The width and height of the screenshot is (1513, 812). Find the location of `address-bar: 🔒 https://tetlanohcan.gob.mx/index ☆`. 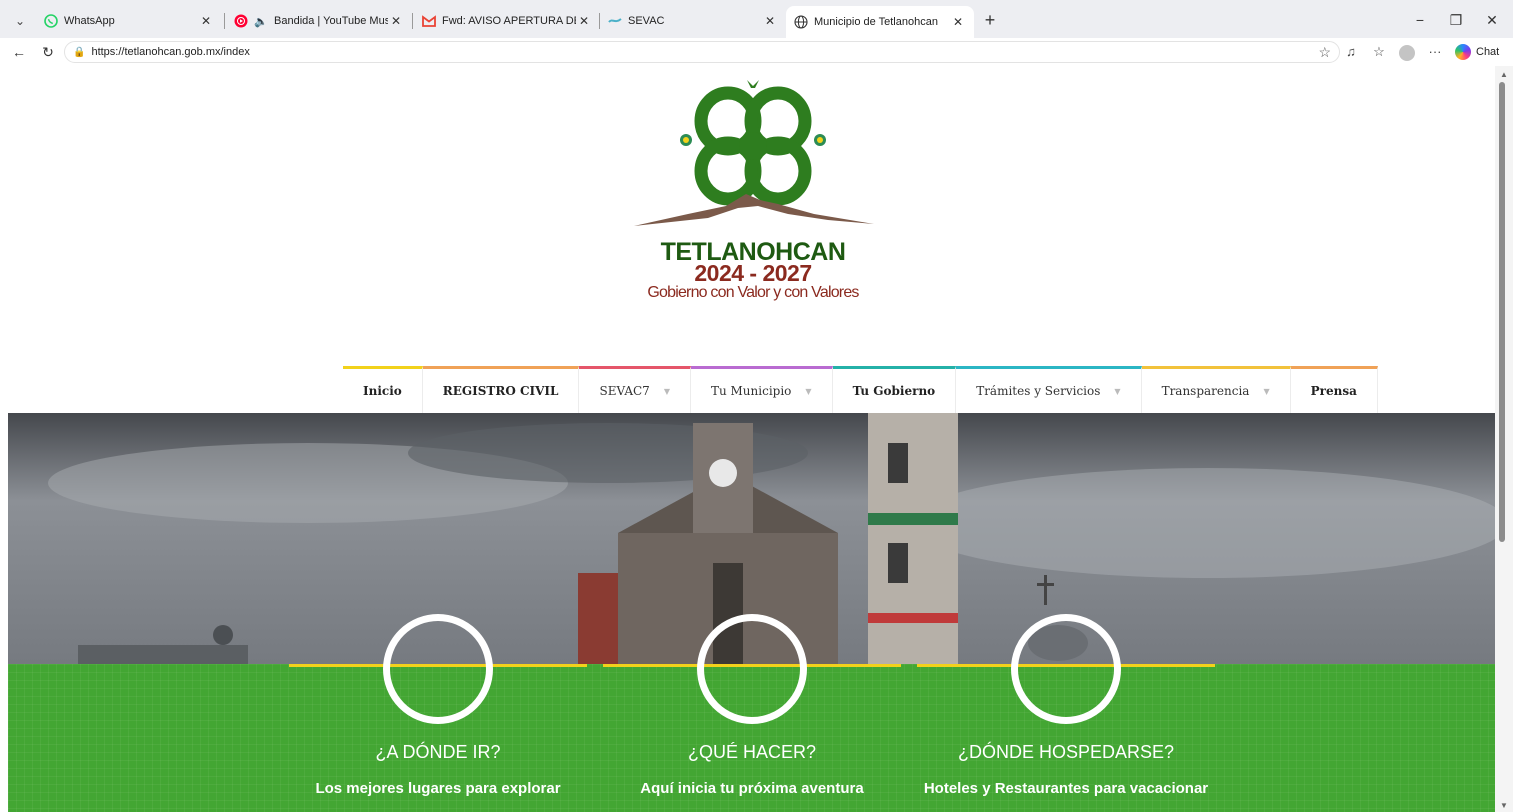

address-bar: 🔒 https://tetlanohcan.gob.mx/index ☆ is located at coordinates (702, 52).